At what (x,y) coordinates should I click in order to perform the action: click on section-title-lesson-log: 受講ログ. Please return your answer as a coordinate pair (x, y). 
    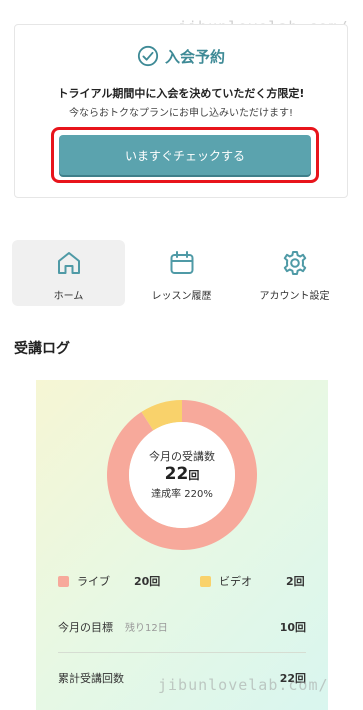
    Looking at the image, I should click on (42, 349).